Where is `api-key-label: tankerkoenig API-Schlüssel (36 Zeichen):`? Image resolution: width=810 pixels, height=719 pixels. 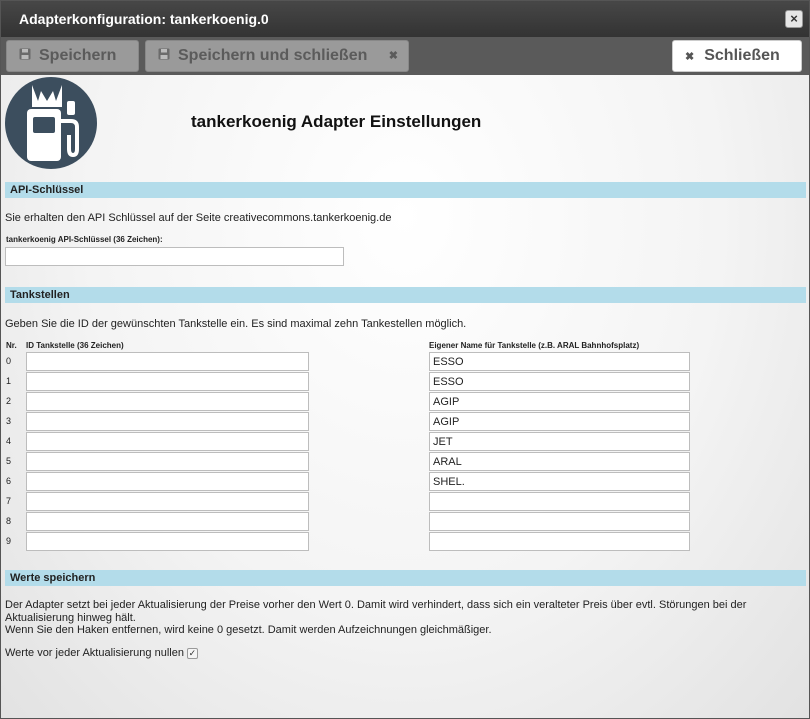
api-key-label: tankerkoenig API-Schlüssel (36 Zeichen): is located at coordinates (84, 239).